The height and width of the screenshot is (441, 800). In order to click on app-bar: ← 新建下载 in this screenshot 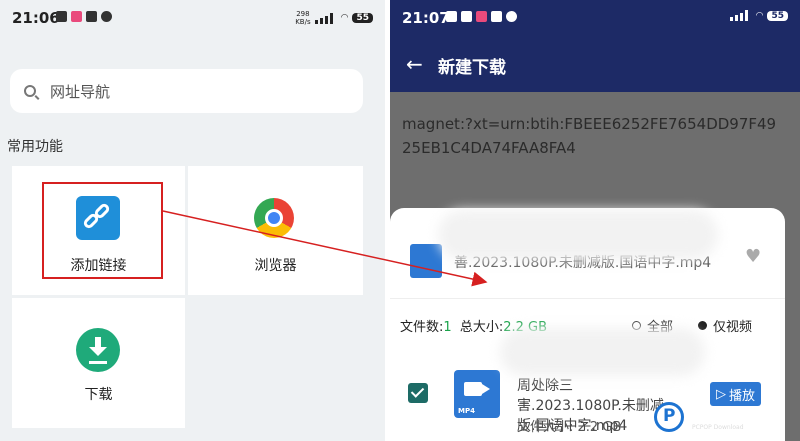, I will do `click(595, 64)`.